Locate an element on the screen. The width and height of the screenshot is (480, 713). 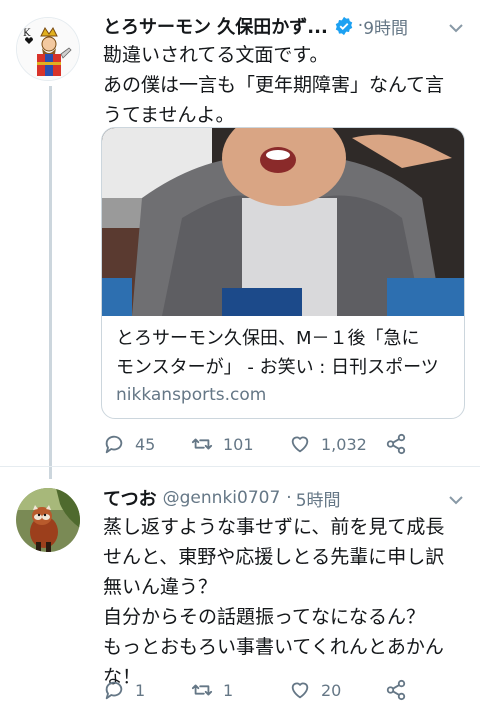
tweet-text-line: 無いん違う？ is located at coordinates (160, 587).